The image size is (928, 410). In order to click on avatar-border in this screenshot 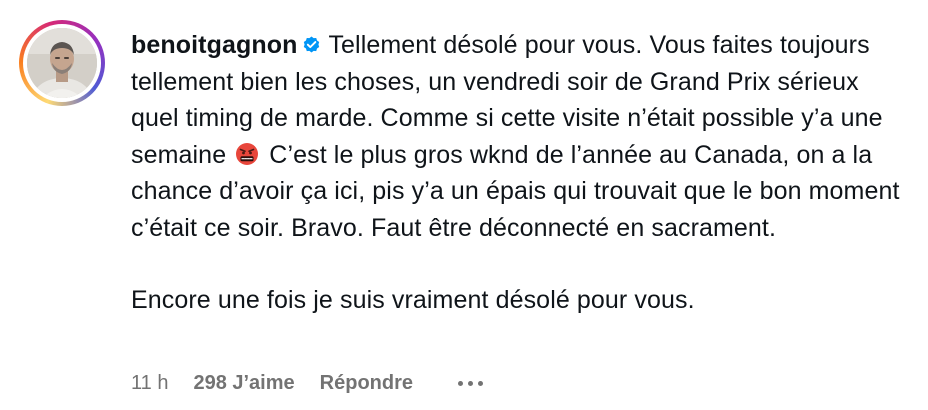, I will do `click(62, 63)`.